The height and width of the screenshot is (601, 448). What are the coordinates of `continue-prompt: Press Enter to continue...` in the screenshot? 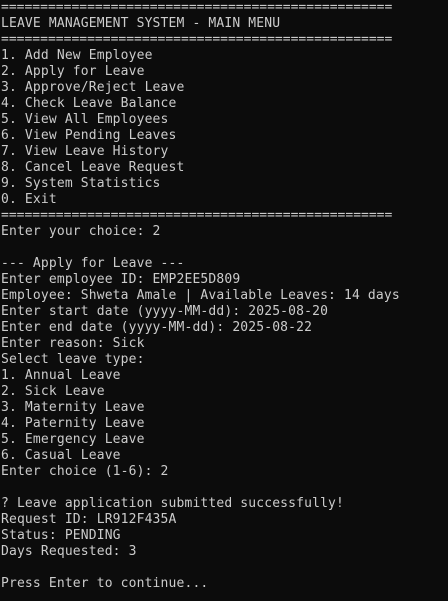 It's located at (224, 584).